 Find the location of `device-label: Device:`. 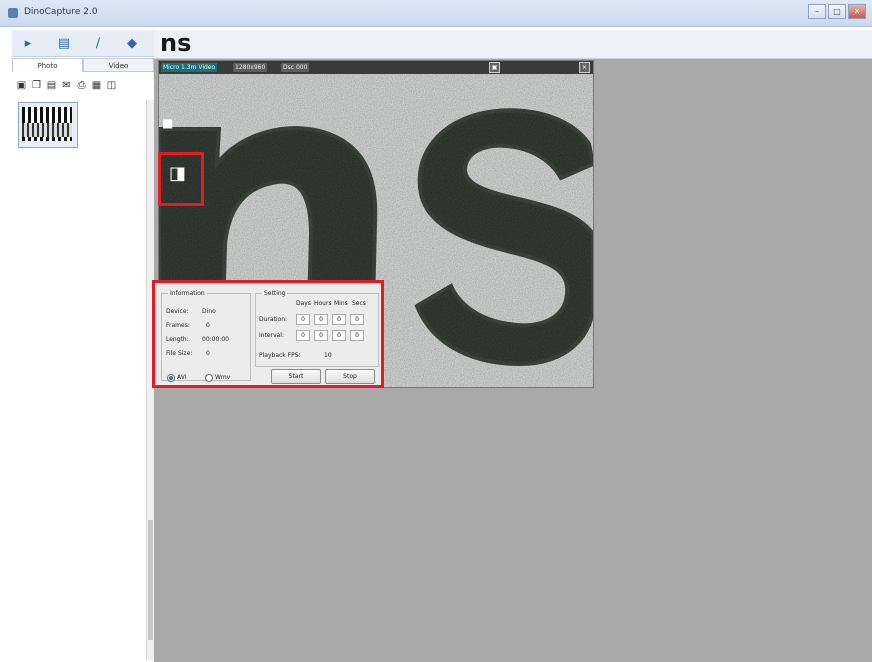

device-label: Device: is located at coordinates (177, 311).